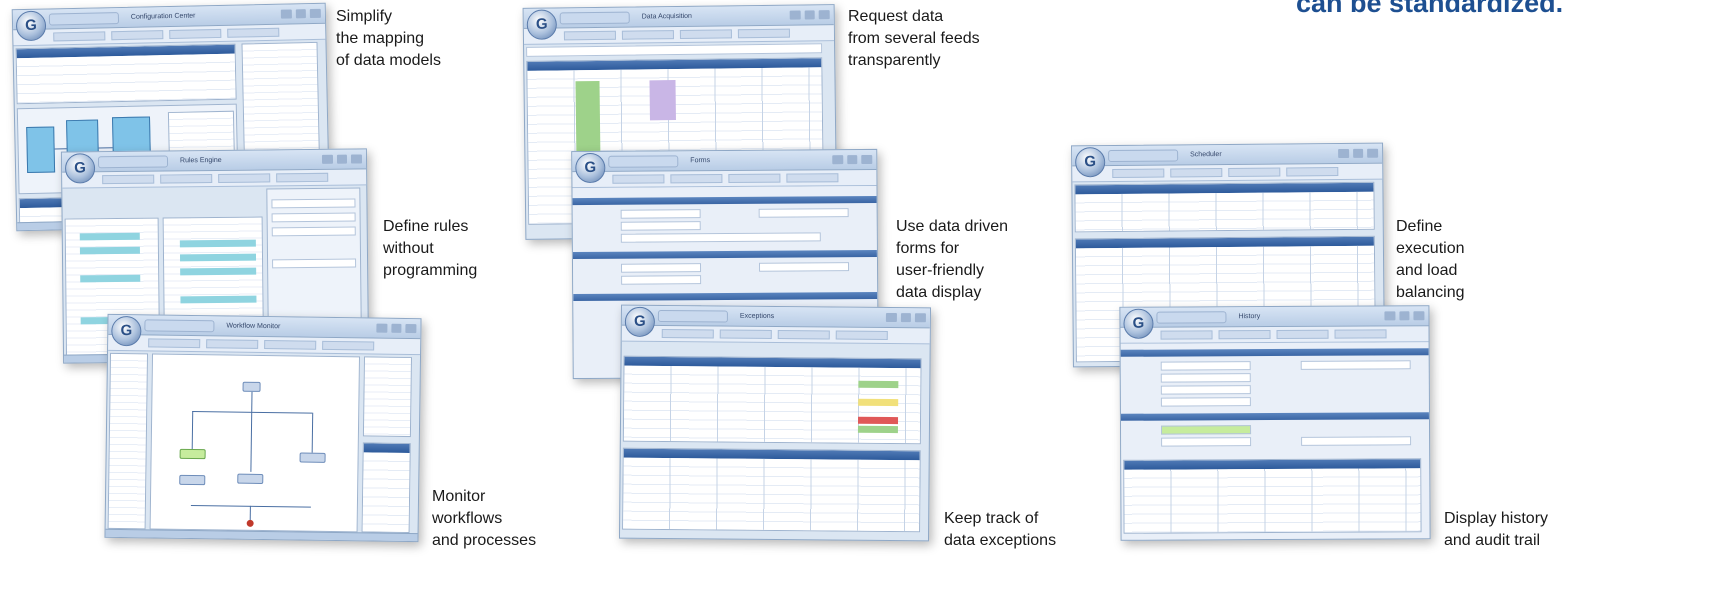  I want to click on window-title: Exceptions, so click(757, 316).